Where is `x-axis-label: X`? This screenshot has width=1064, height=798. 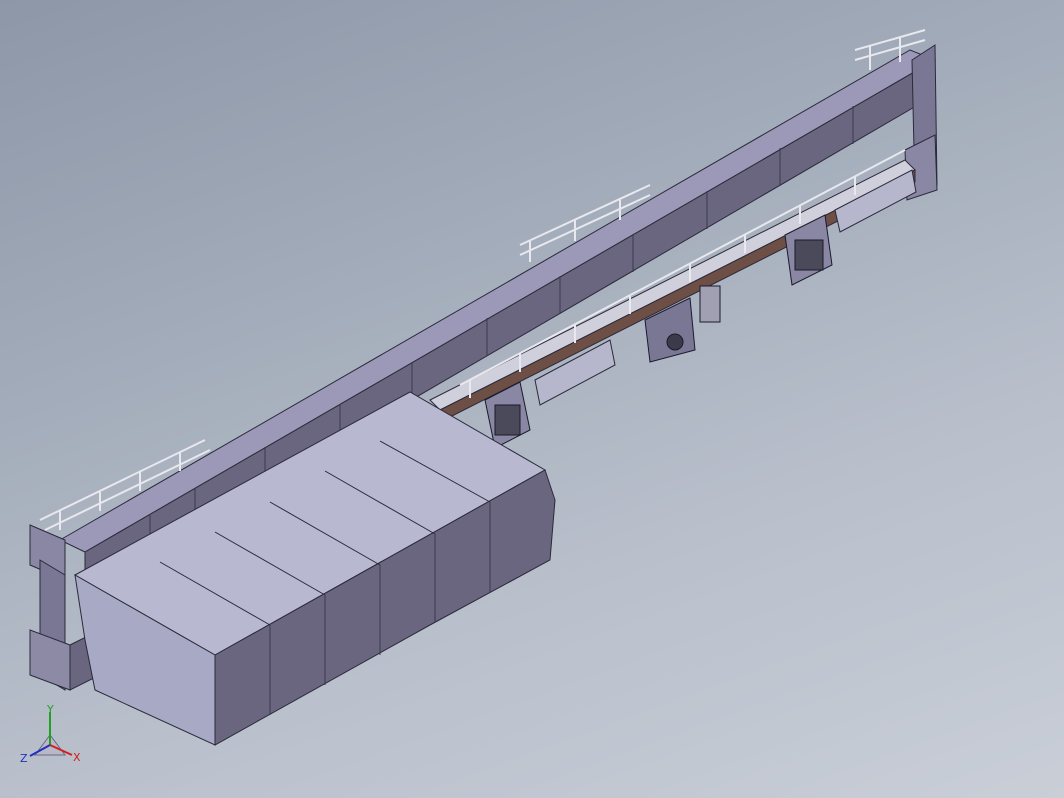
x-axis-label: X is located at coordinates (77, 757).